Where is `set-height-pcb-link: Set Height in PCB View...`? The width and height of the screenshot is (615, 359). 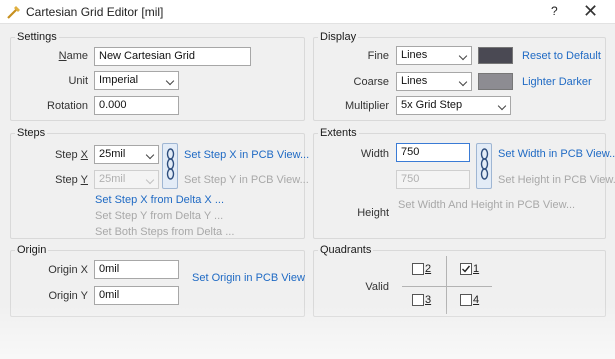 set-height-pcb-link: Set Height in PCB View... is located at coordinates (556, 180).